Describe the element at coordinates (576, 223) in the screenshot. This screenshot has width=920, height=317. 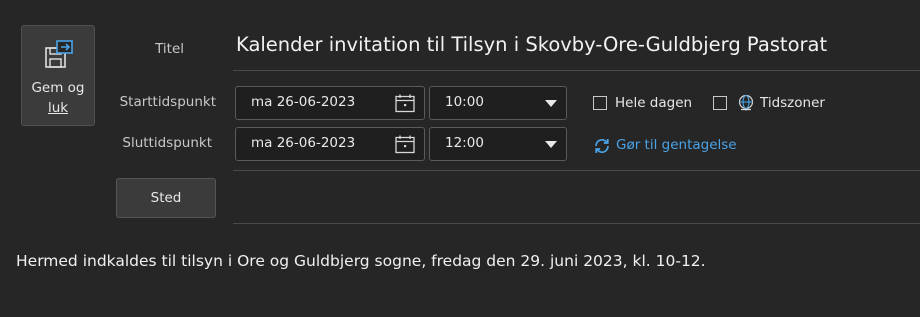
I see `location-input-underline` at that location.